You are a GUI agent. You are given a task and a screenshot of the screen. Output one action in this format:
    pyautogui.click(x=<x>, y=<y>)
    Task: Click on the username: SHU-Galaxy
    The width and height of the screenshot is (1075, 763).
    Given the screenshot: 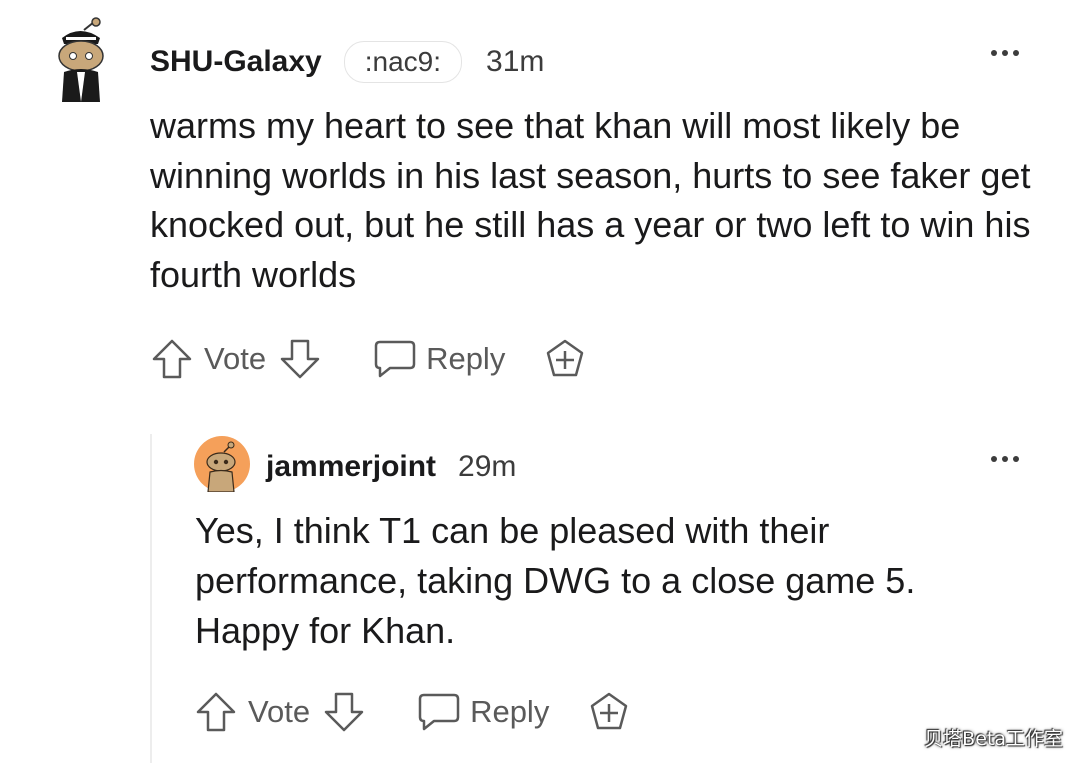 What is the action you would take?
    pyautogui.click(x=236, y=62)
    